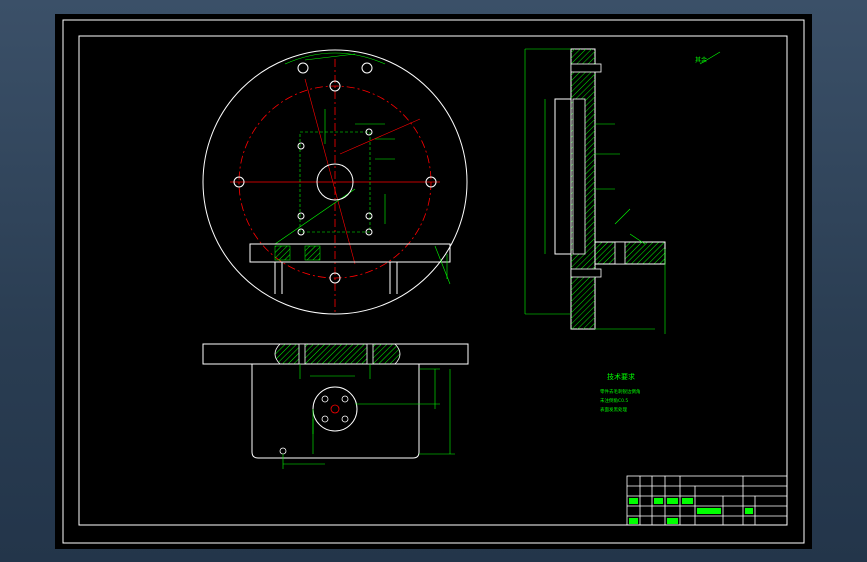 Image resolution: width=867 pixels, height=562 pixels. I want to click on leader-diag, so click(315, 216).